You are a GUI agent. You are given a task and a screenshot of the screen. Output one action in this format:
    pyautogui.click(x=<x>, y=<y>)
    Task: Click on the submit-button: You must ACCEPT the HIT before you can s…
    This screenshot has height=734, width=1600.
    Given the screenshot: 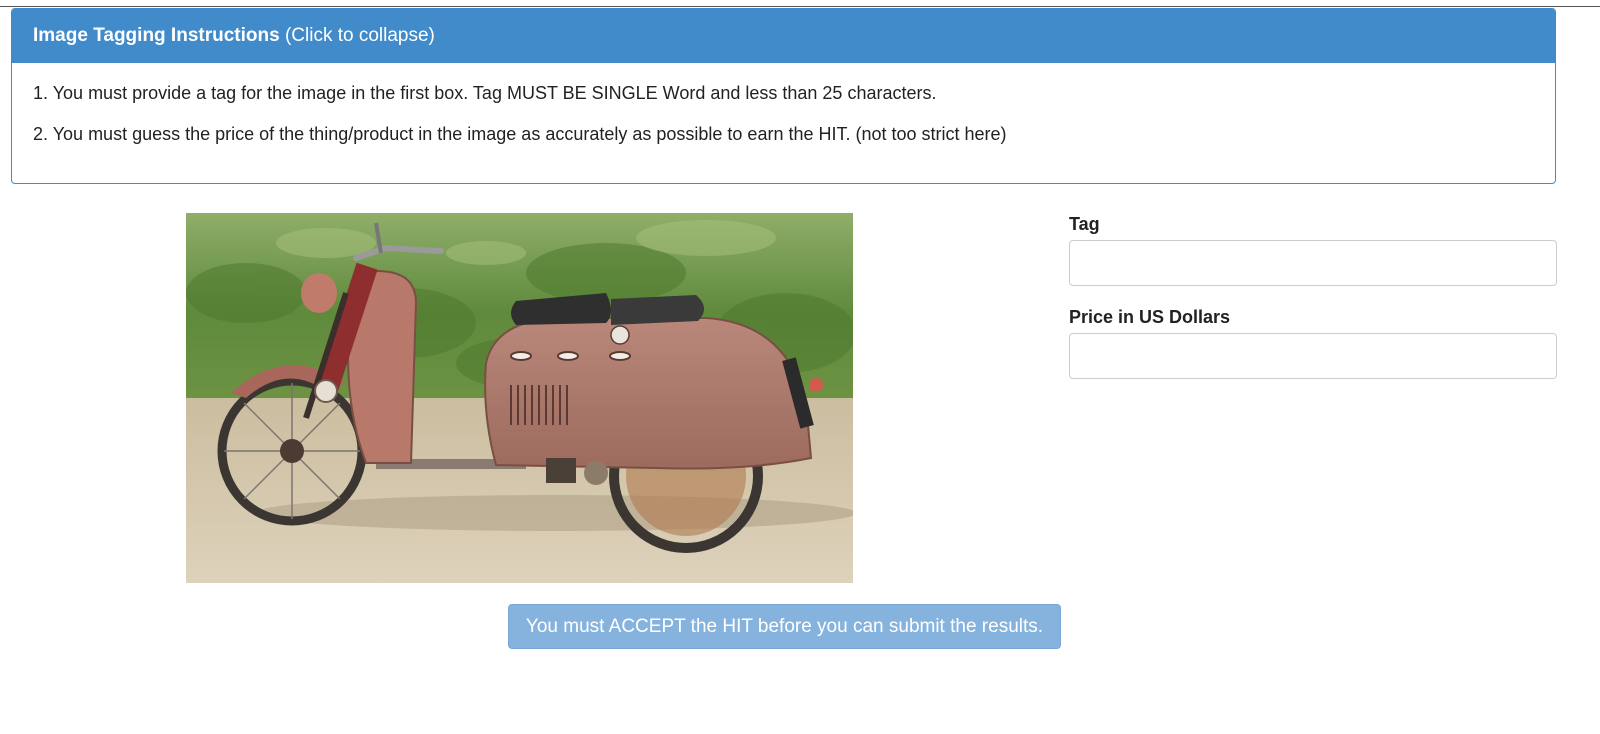 What is the action you would take?
    pyautogui.click(x=784, y=626)
    